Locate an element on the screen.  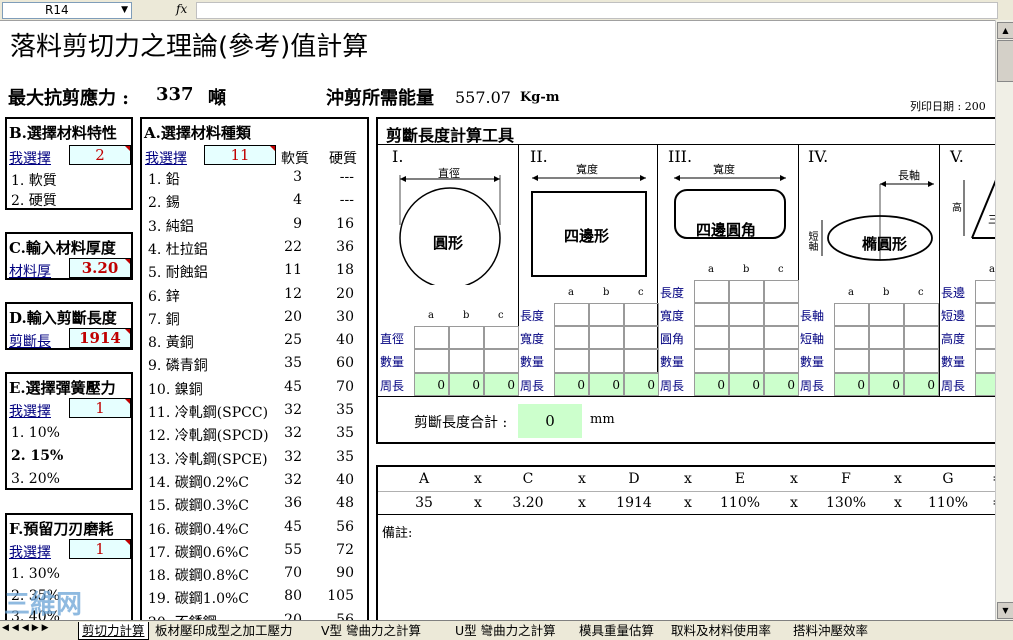
energy-unit: Kg-m is located at coordinates (540, 97).